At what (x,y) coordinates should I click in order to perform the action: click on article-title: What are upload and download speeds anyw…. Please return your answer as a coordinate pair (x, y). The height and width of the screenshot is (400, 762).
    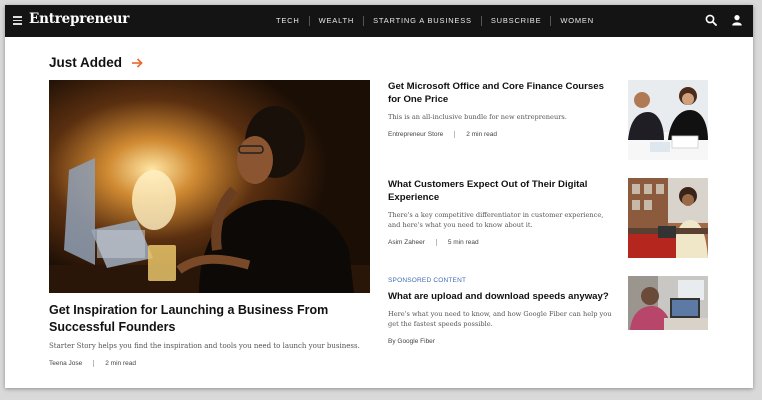
    Looking at the image, I should click on (500, 296).